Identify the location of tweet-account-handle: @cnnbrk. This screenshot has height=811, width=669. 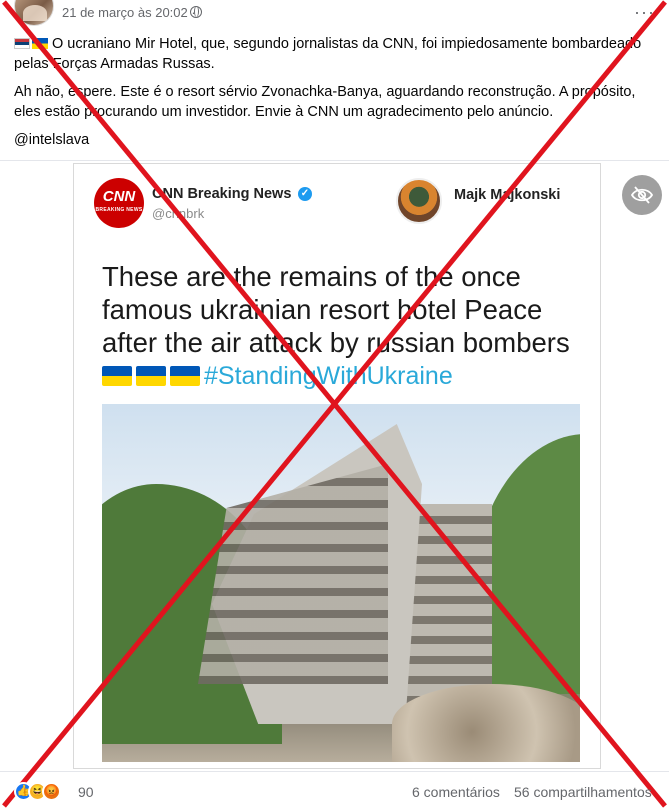
(178, 213).